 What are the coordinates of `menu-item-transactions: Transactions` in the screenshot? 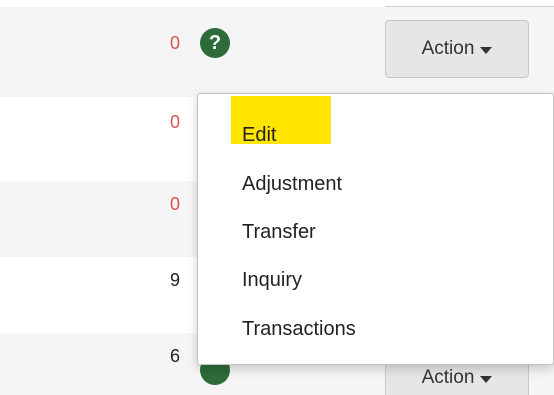 It's located at (299, 329).